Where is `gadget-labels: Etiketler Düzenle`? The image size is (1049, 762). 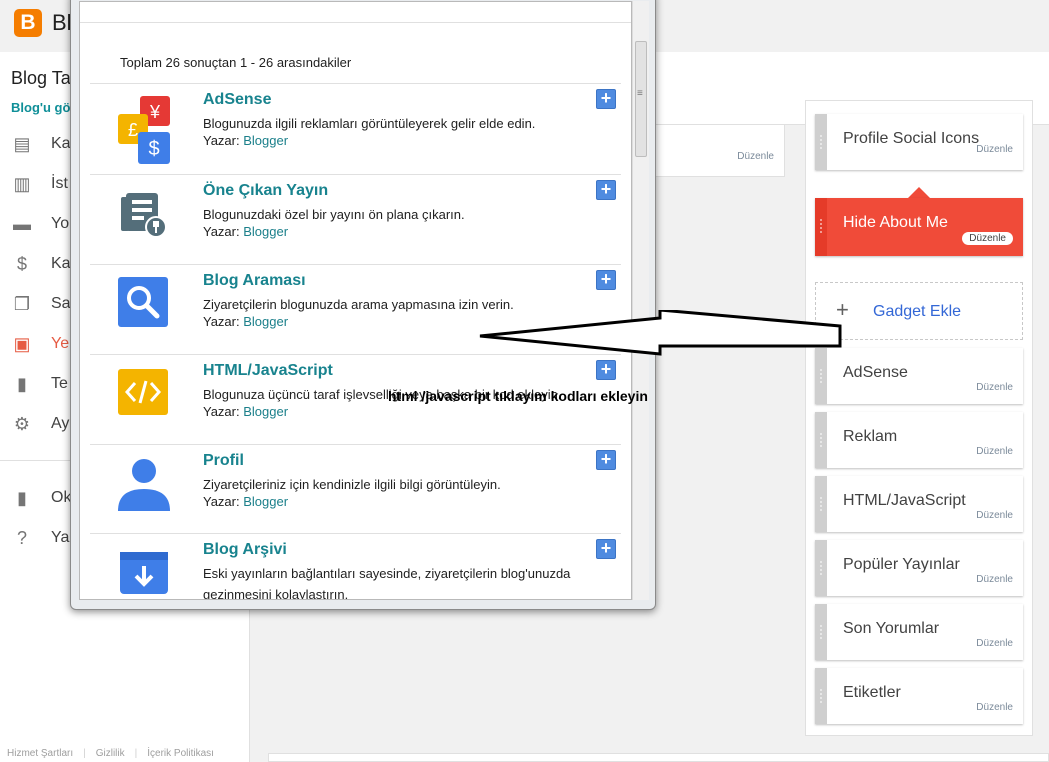
gadget-labels: Etiketler Düzenle is located at coordinates (919, 696).